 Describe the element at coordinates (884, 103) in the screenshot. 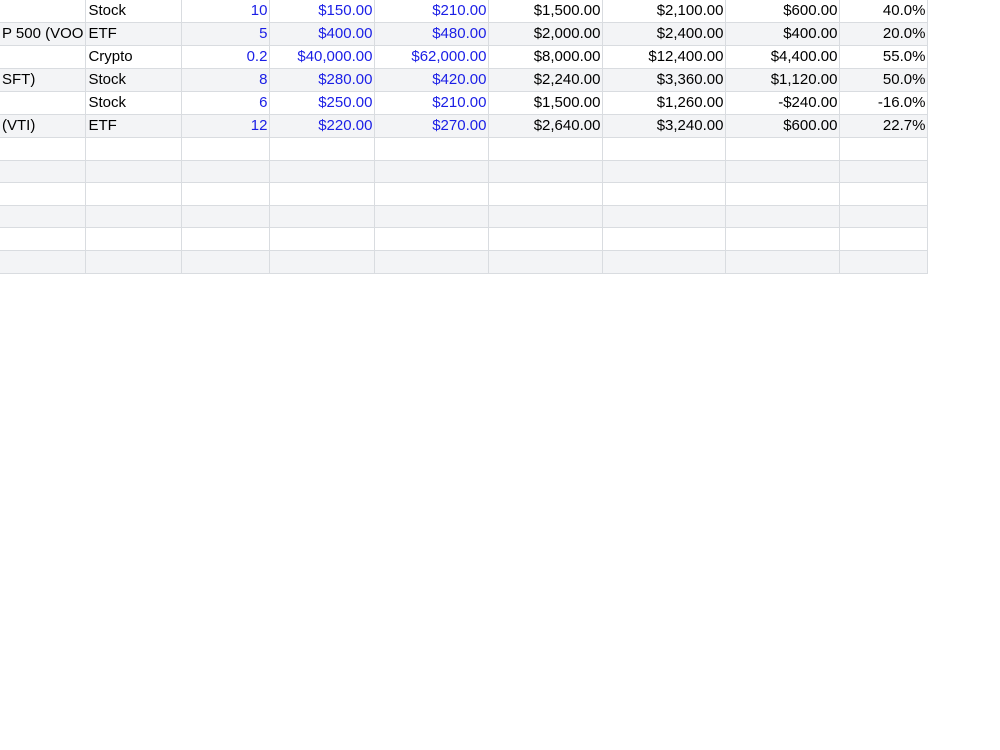

I see `cell-return-pct: -16.0%` at that location.